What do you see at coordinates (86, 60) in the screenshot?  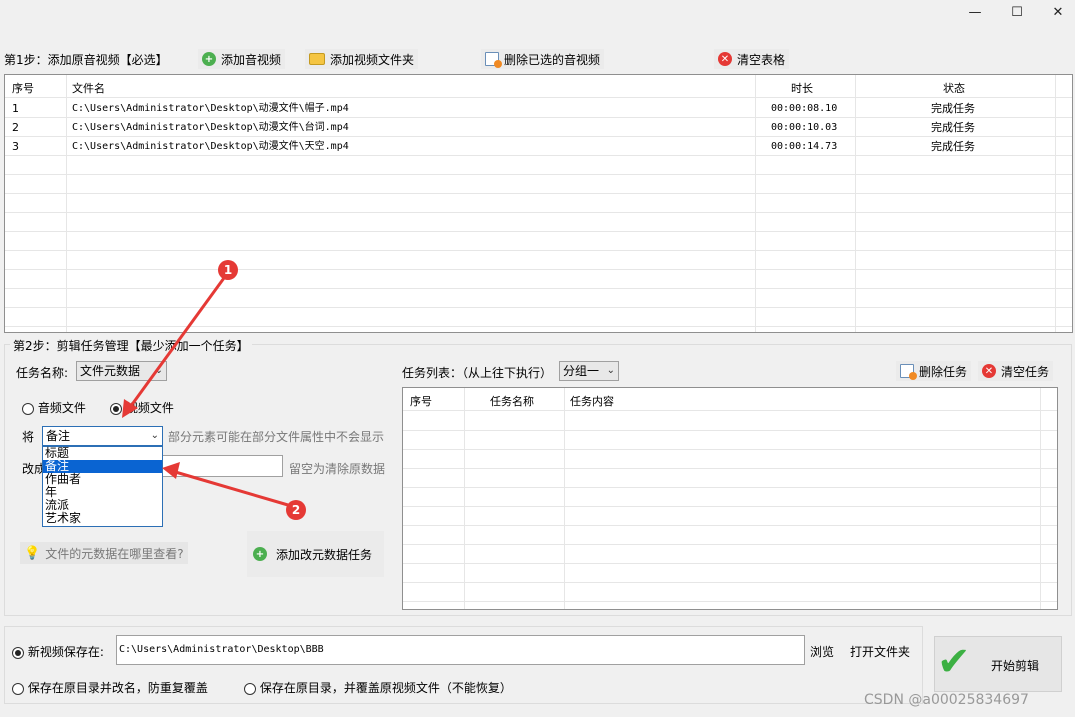 I see `step1-label: 第1步：添加原音视频【必选】` at bounding box center [86, 60].